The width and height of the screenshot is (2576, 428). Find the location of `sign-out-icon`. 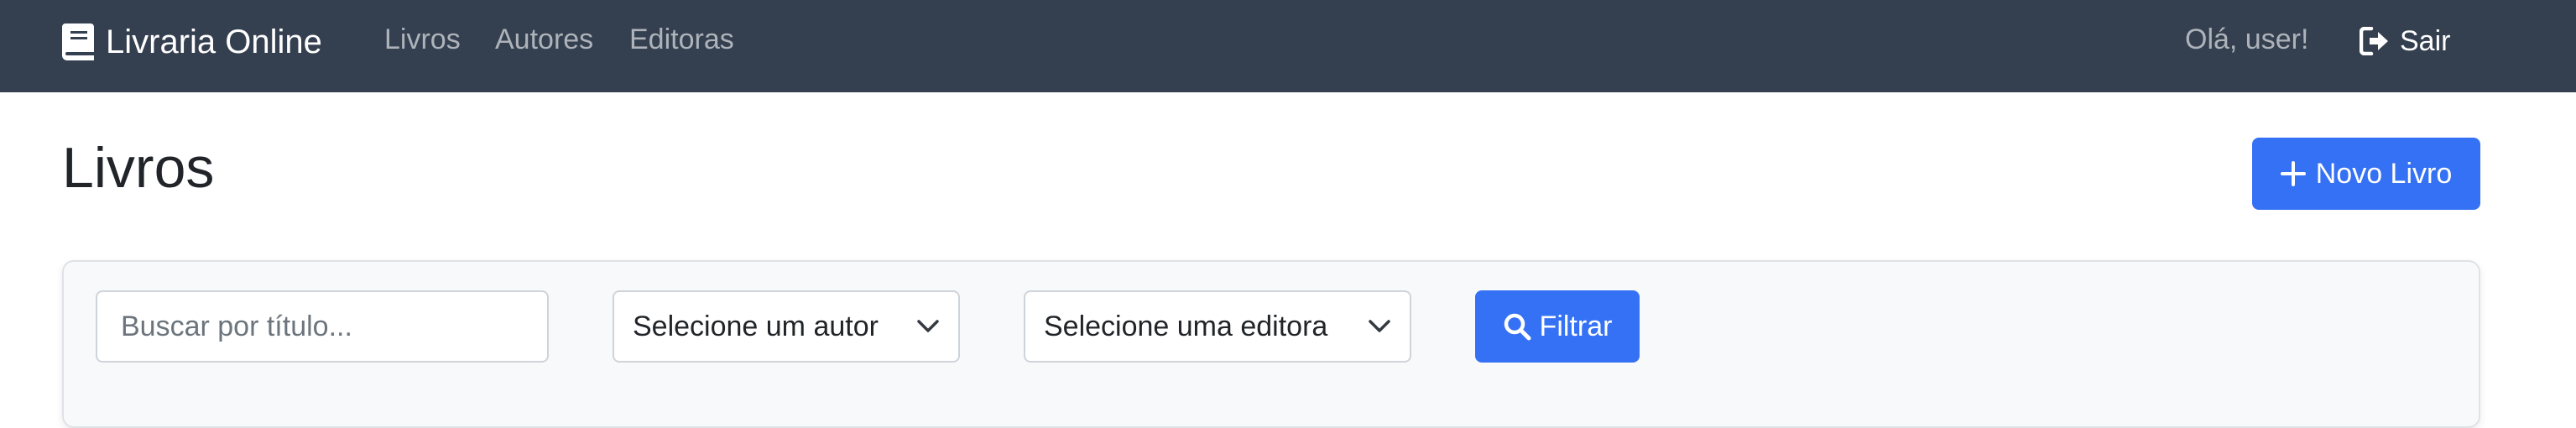

sign-out-icon is located at coordinates (2374, 41).